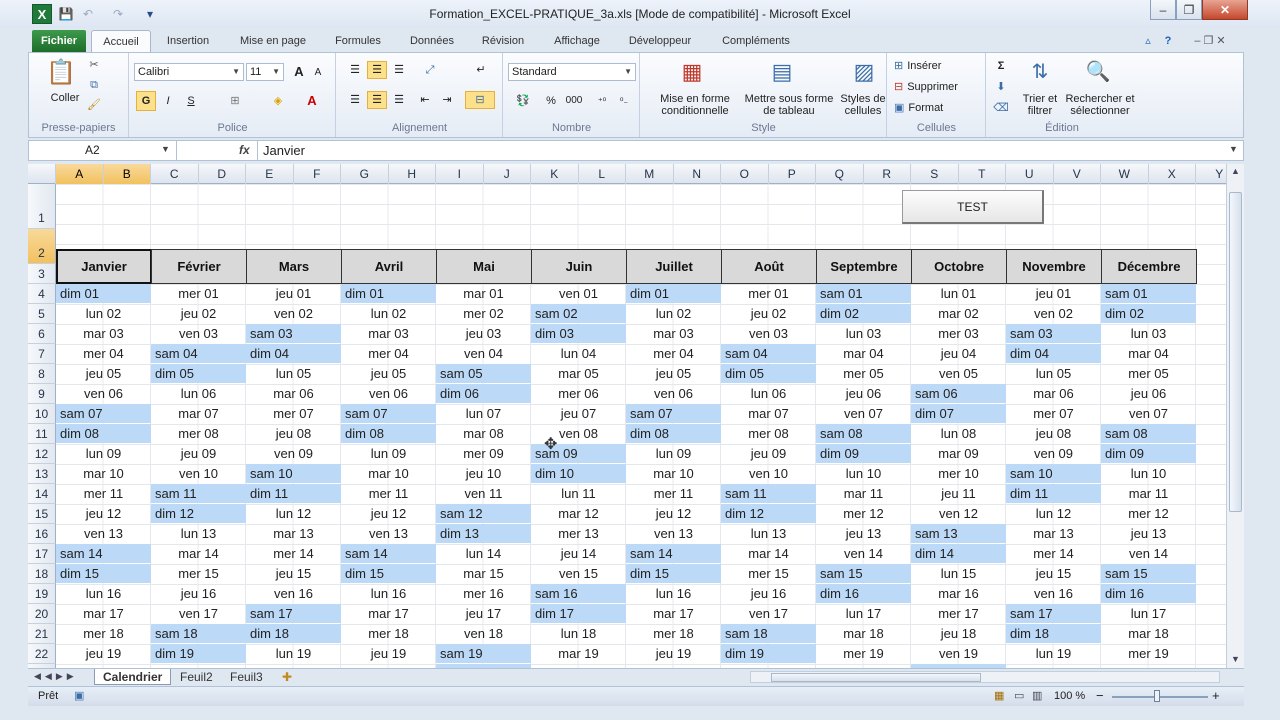  What do you see at coordinates (863, 373) in the screenshot?
I see `day-cell: mer 05` at bounding box center [863, 373].